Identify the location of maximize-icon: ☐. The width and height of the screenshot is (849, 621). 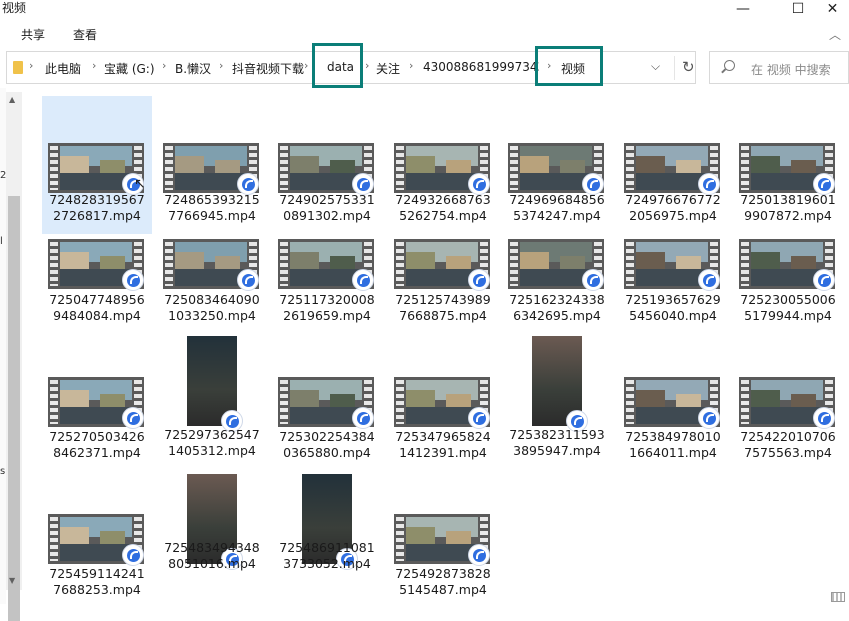
(798, 9).